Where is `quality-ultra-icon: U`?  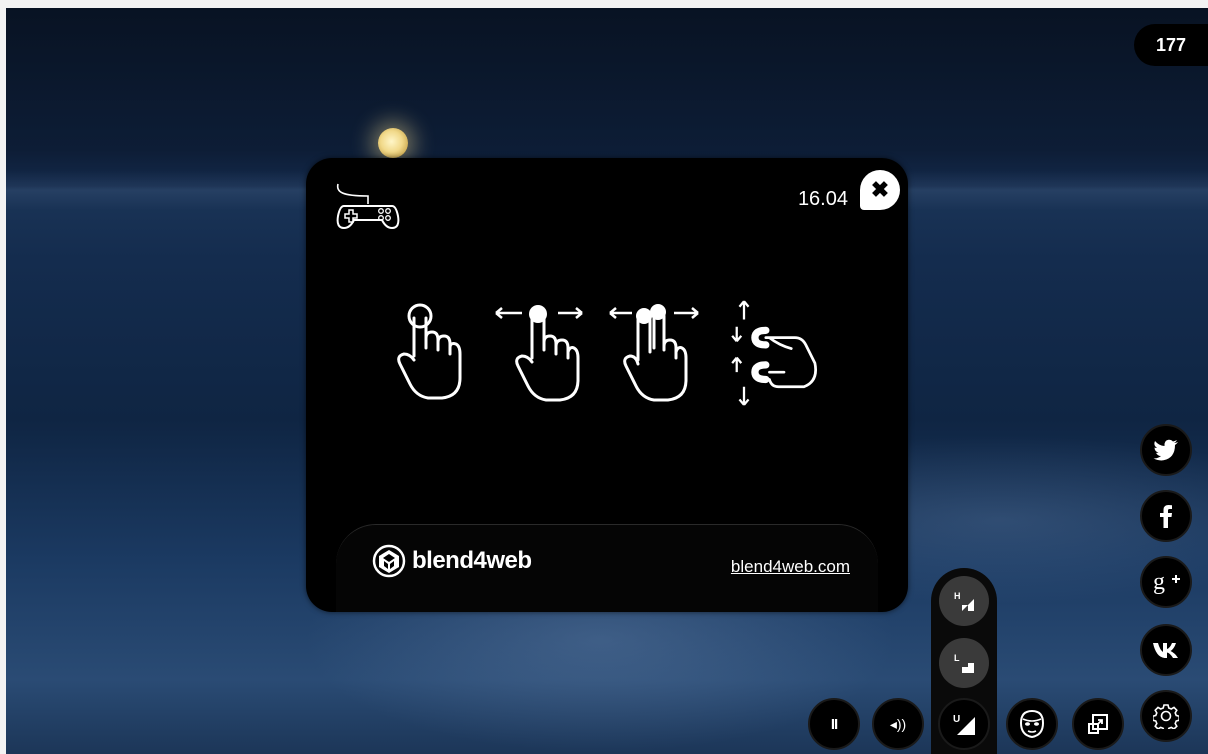
quality-ultra-icon: U is located at coordinates (964, 724).